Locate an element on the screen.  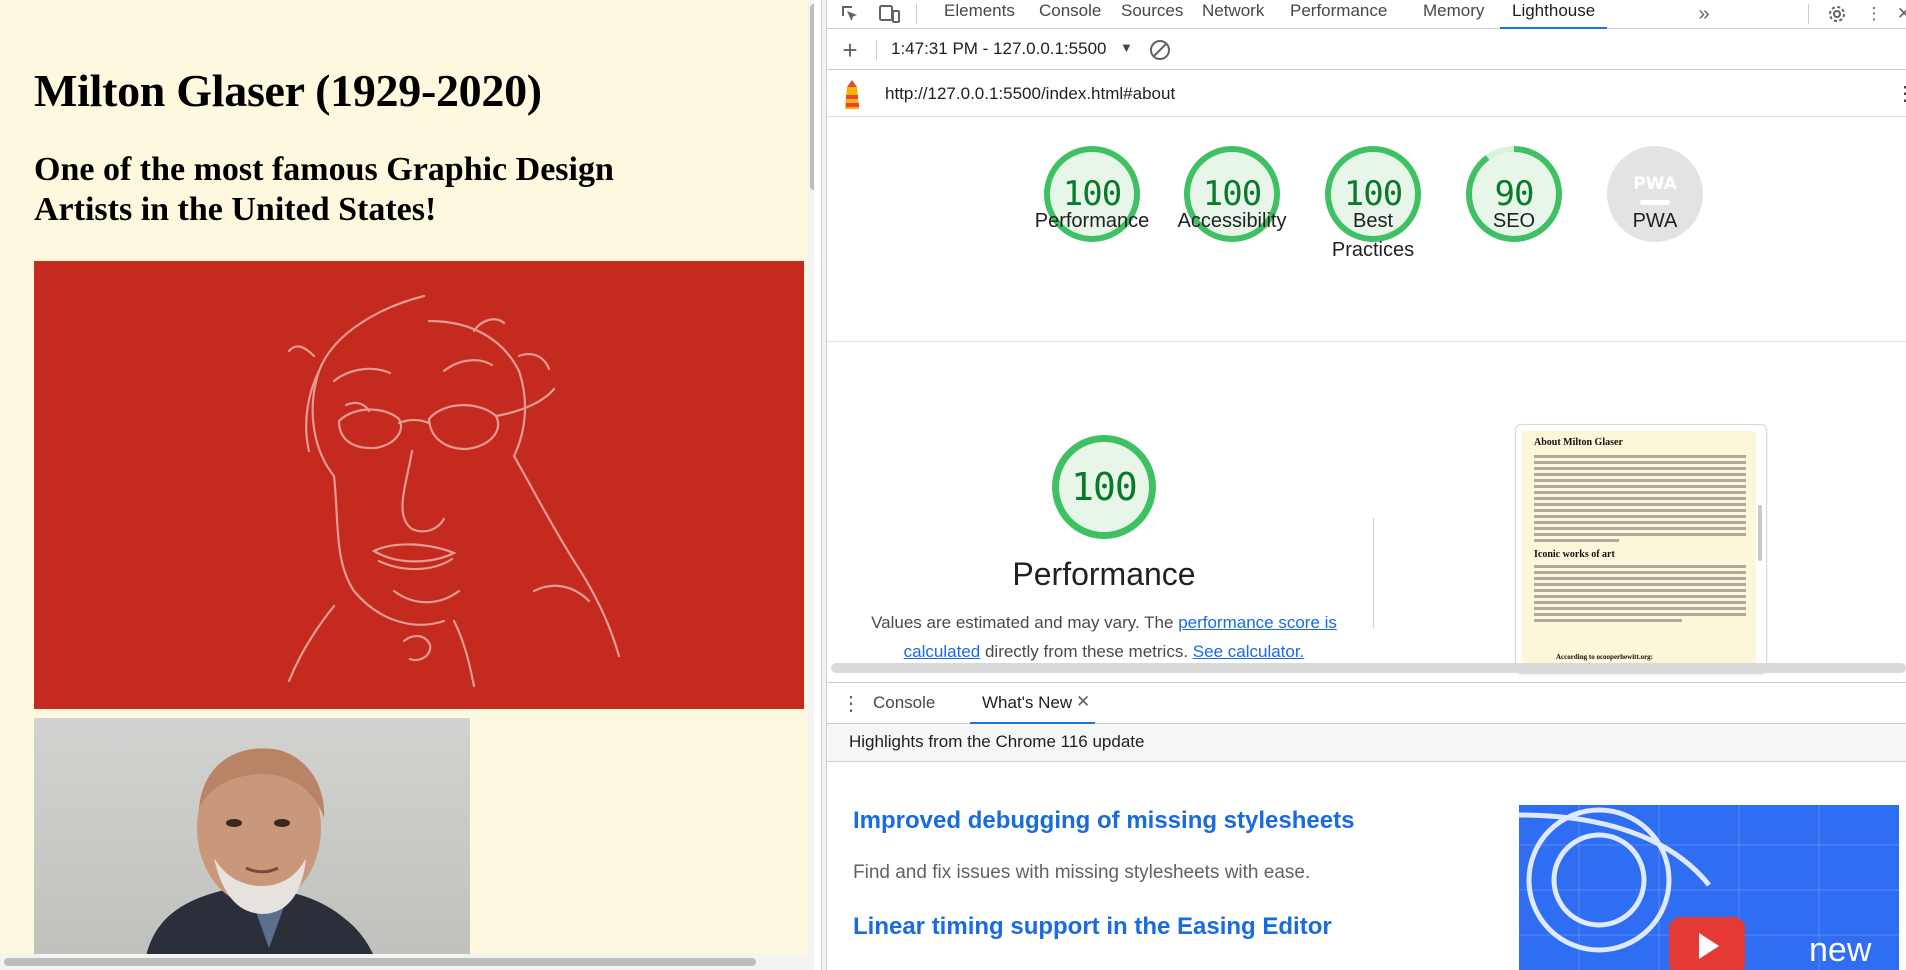
more-options-icon: ⋮ is located at coordinates (1874, 14).